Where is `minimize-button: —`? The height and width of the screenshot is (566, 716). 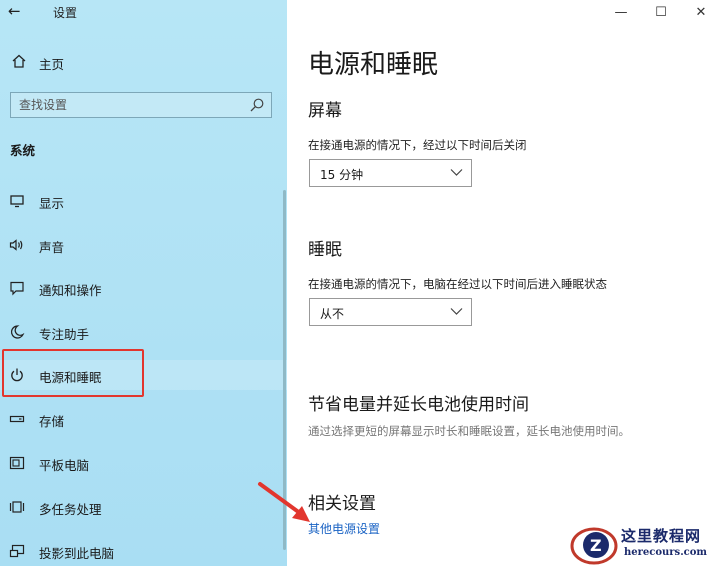
minimize-button: — is located at coordinates (621, 12).